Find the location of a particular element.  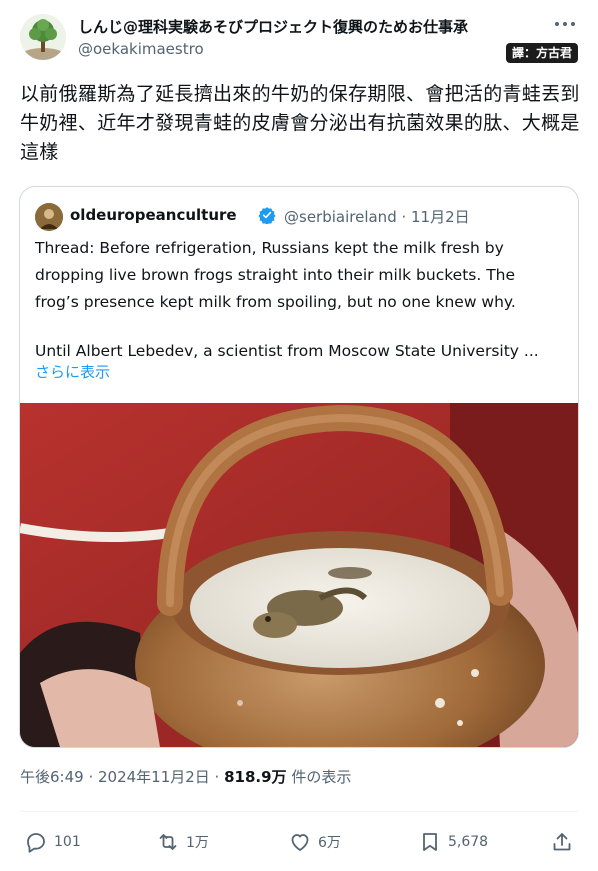

reply-icon is located at coordinates (36, 843).